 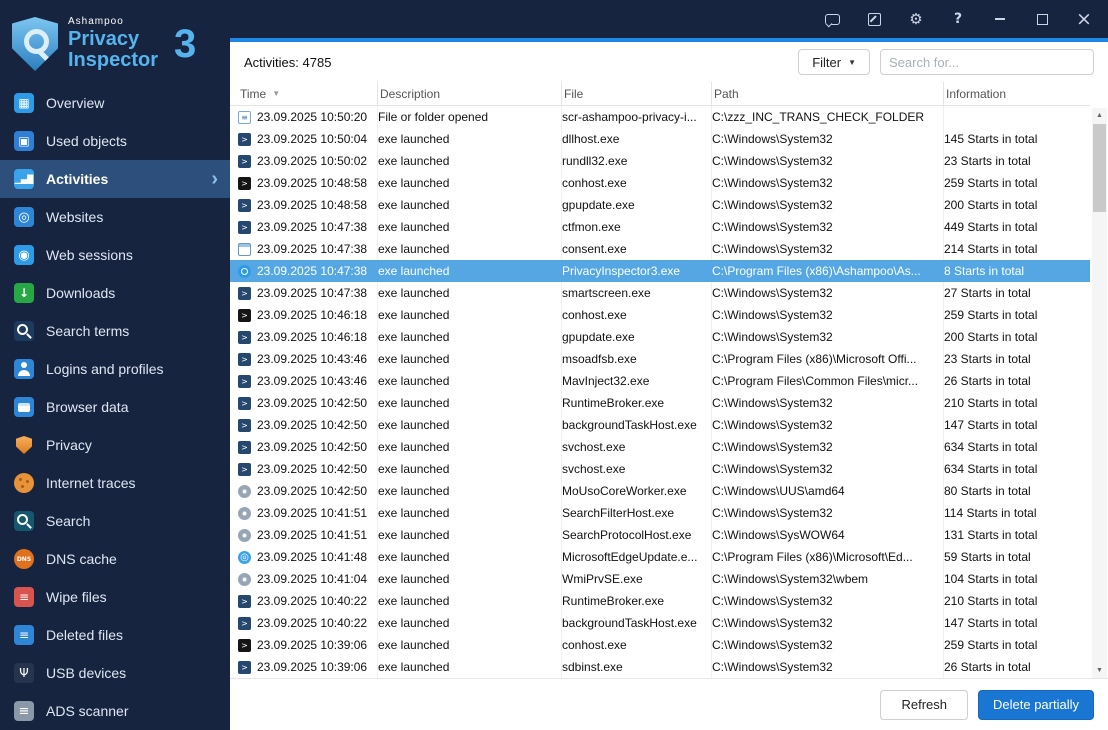 What do you see at coordinates (312, 557) in the screenshot?
I see `time-value: 23.09.2025 10:41:48` at bounding box center [312, 557].